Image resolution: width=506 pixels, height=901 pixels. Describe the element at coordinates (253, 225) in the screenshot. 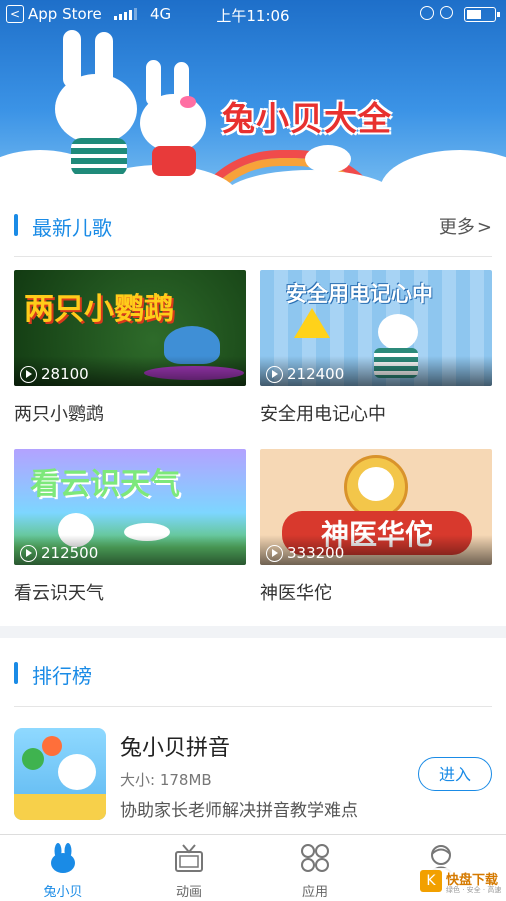

I see `latest-songs-header: 最新儿歌 更多 >` at that location.